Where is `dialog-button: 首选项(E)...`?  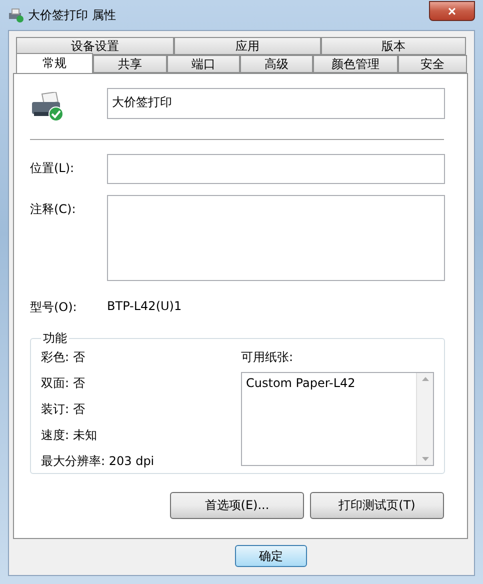 dialog-button: 首选项(E)... is located at coordinates (237, 505).